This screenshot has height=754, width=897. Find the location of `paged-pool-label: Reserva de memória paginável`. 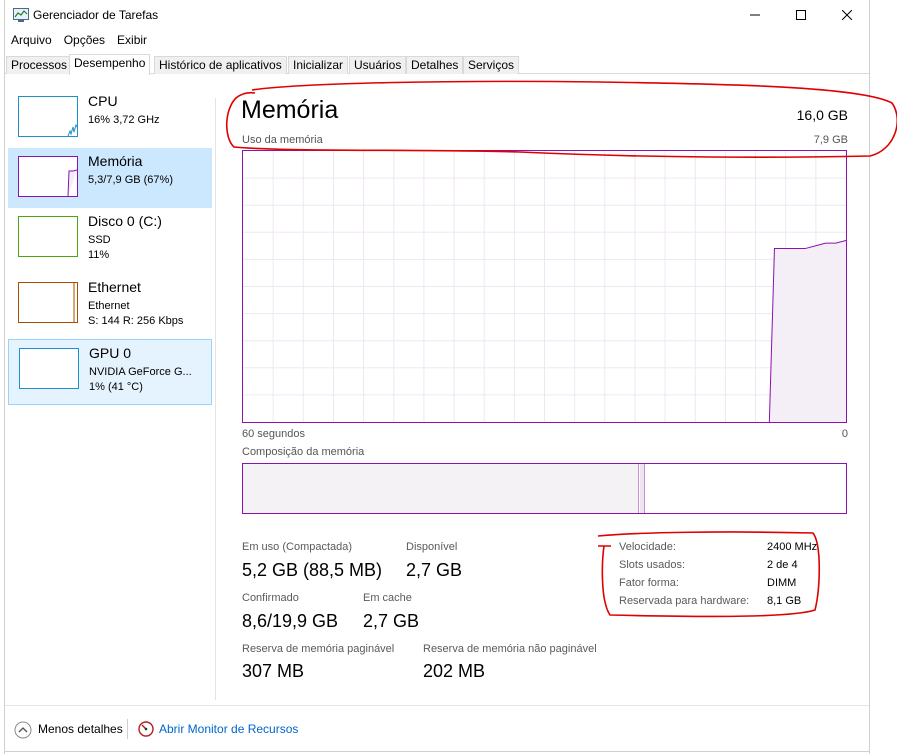

paged-pool-label: Reserva de memória paginável is located at coordinates (318, 649).